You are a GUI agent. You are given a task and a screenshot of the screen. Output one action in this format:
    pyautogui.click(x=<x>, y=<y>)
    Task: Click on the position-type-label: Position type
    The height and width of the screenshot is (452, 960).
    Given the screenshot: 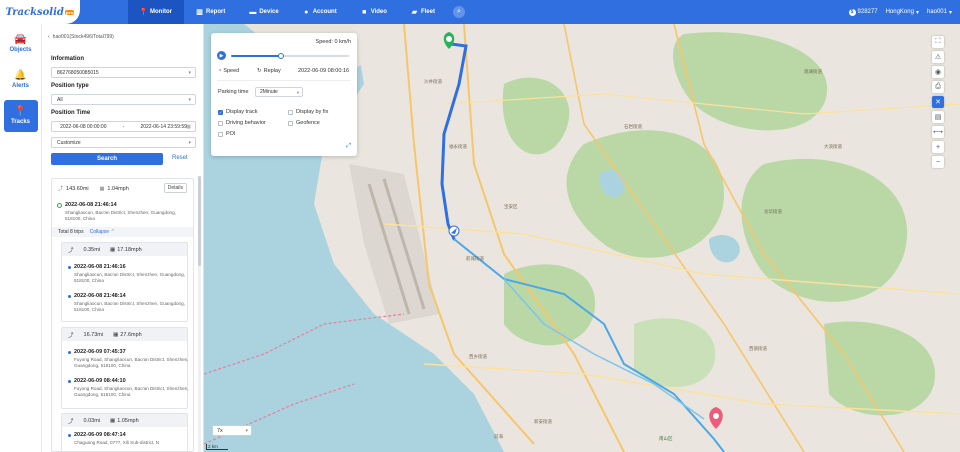 What is the action you would take?
    pyautogui.click(x=70, y=86)
    